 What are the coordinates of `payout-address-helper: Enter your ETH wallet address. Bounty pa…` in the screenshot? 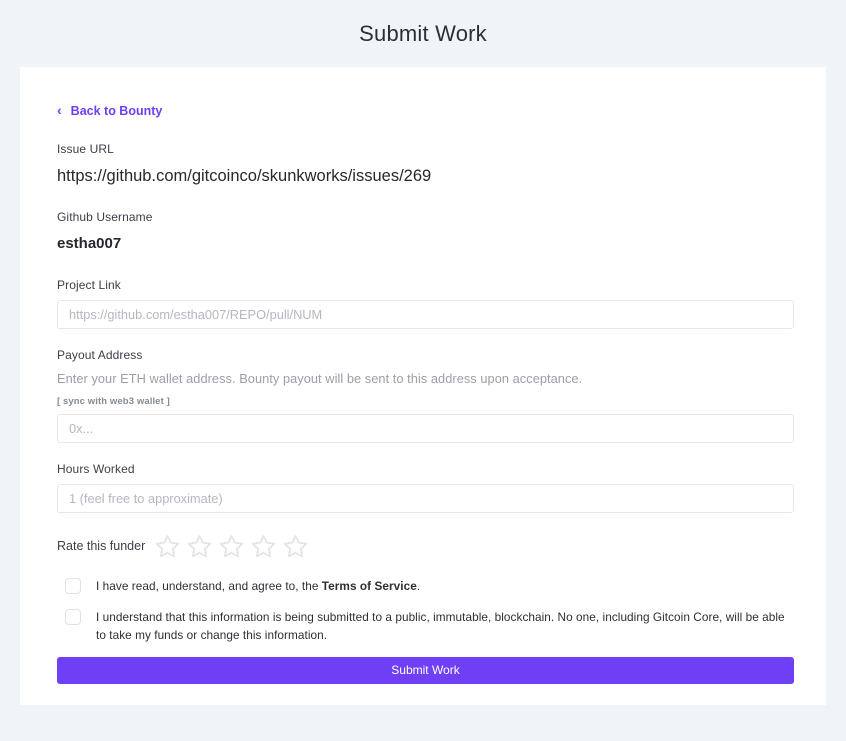 It's located at (320, 378).